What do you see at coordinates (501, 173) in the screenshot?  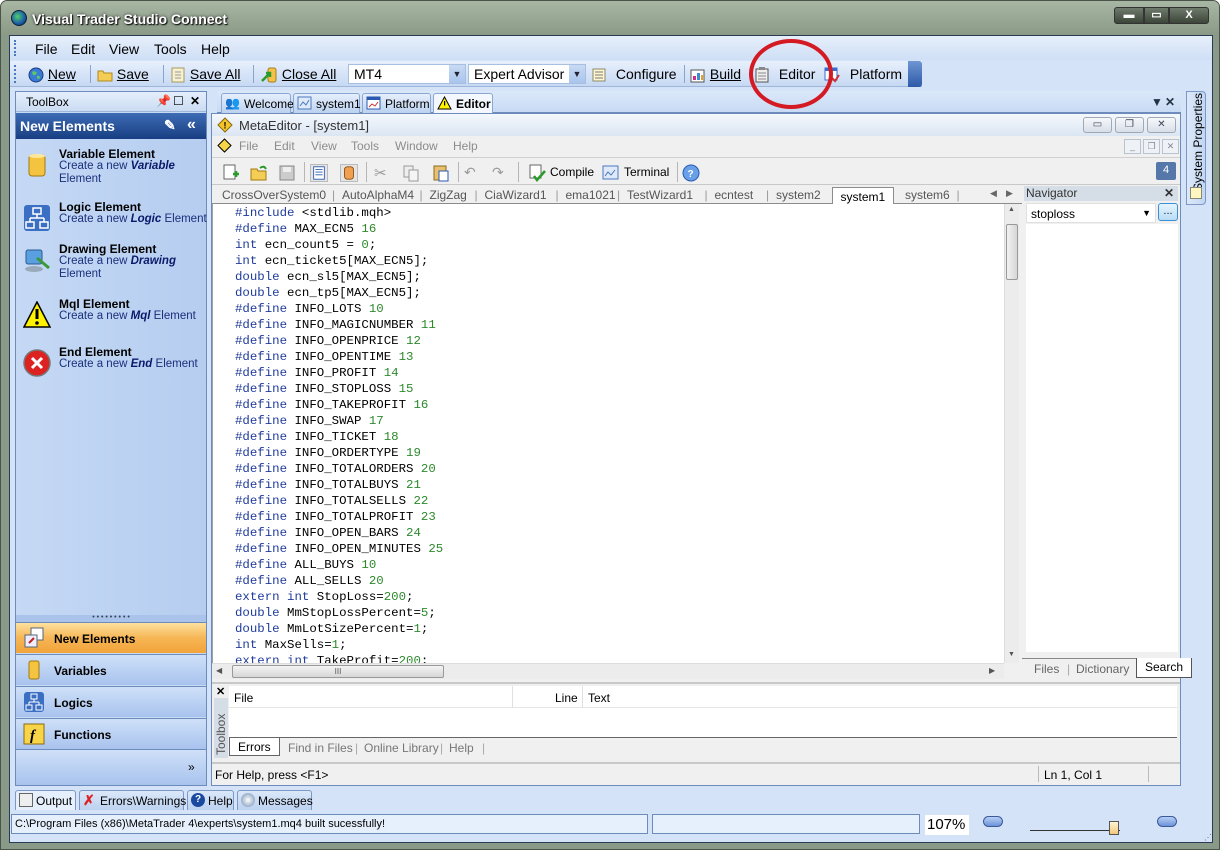 I see `redo-icon: ↷` at bounding box center [501, 173].